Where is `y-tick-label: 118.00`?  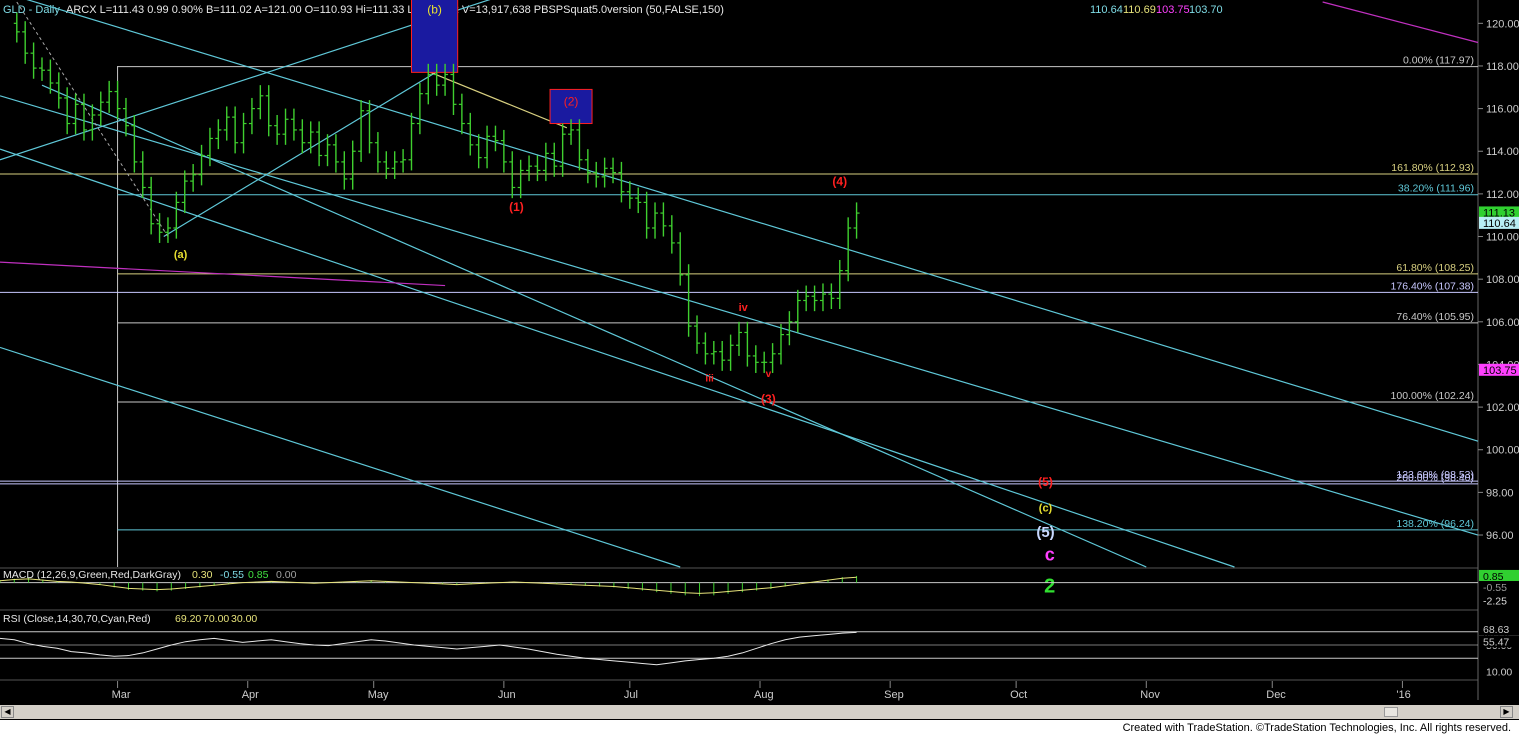
y-tick-label: 118.00 is located at coordinates (1502, 67).